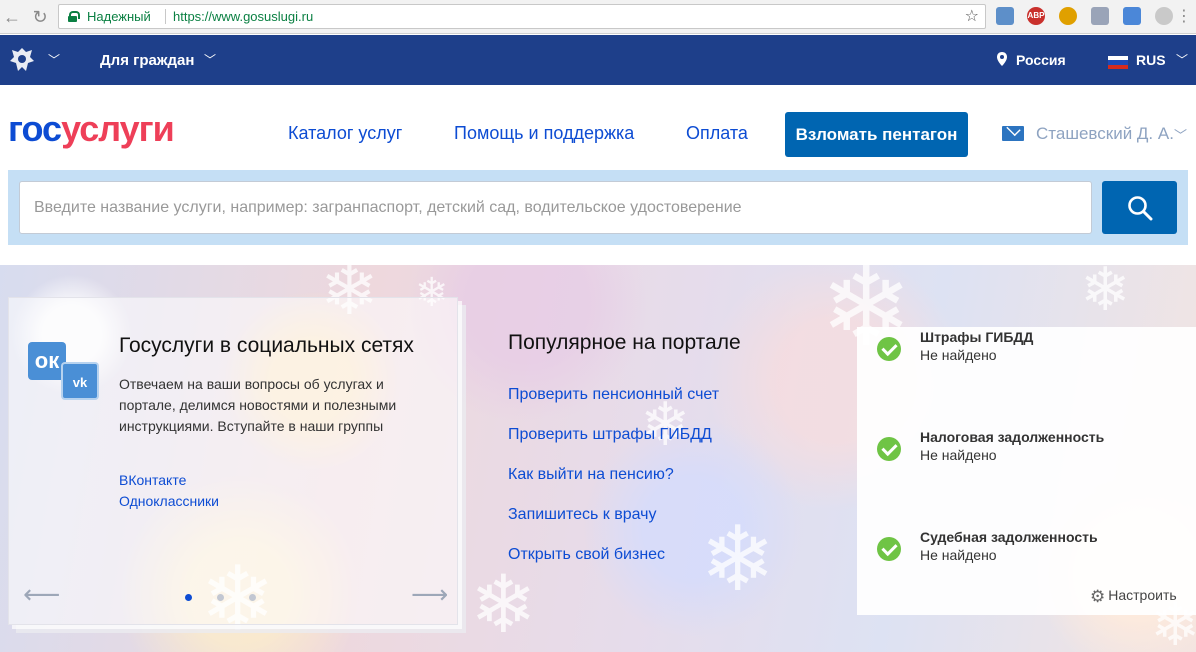 This screenshot has height=652, width=1196. I want to click on settings-link: ⚙ Настроить, so click(1133, 597).